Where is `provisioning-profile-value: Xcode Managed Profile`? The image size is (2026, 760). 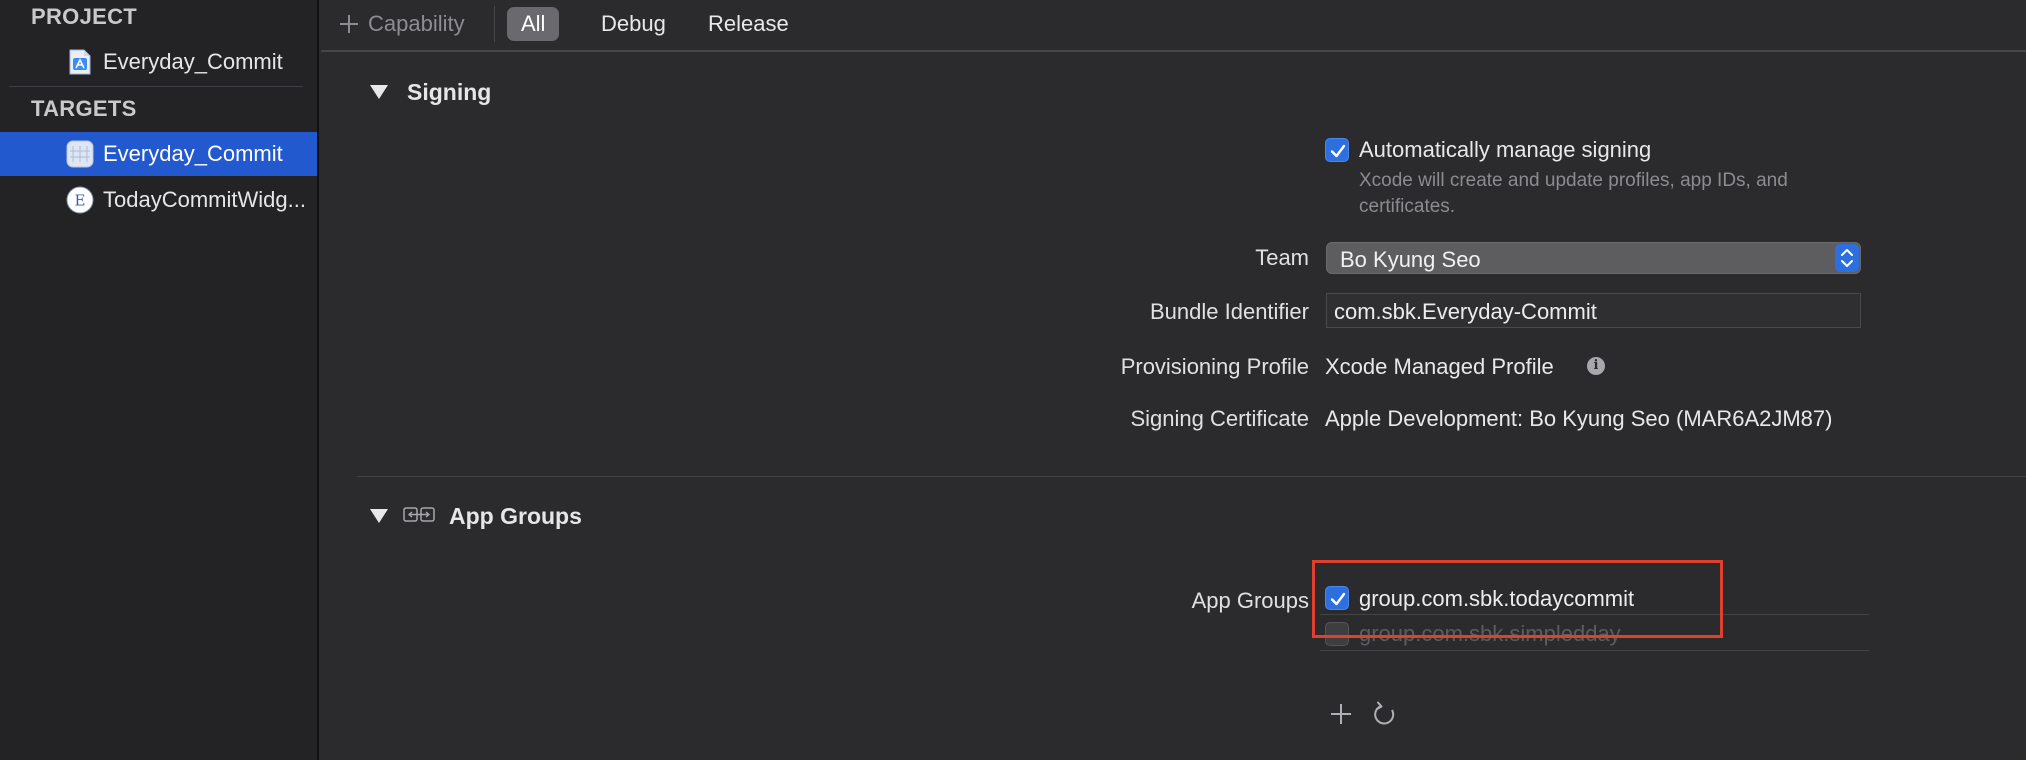
provisioning-profile-value: Xcode Managed Profile is located at coordinates (1439, 366).